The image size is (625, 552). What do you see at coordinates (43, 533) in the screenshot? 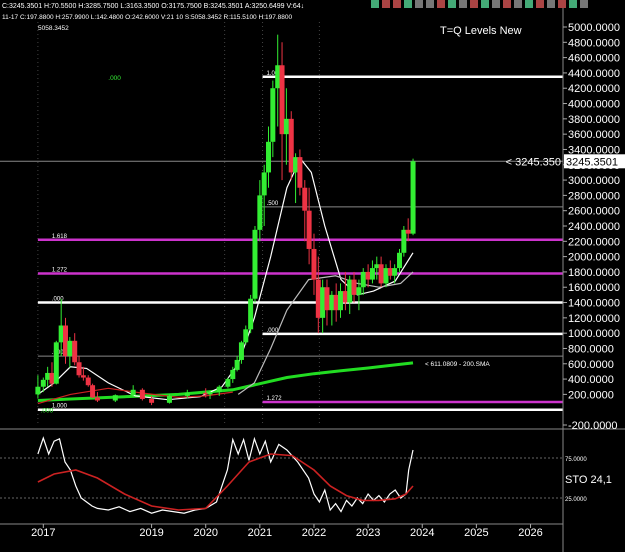
I see `x-tick-label: 2017` at bounding box center [43, 533].